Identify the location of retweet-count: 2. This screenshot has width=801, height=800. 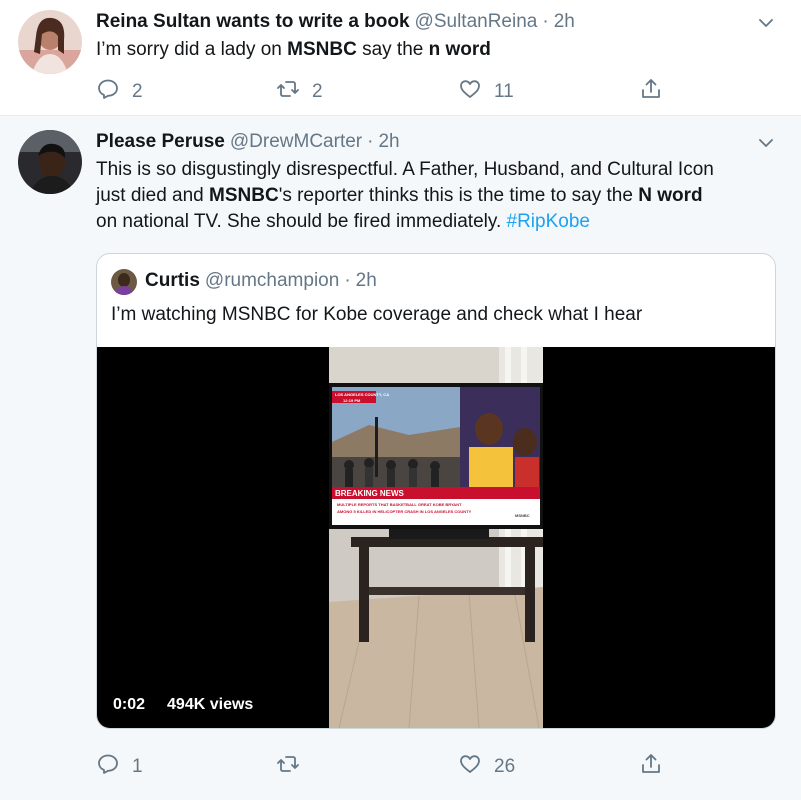
(317, 91).